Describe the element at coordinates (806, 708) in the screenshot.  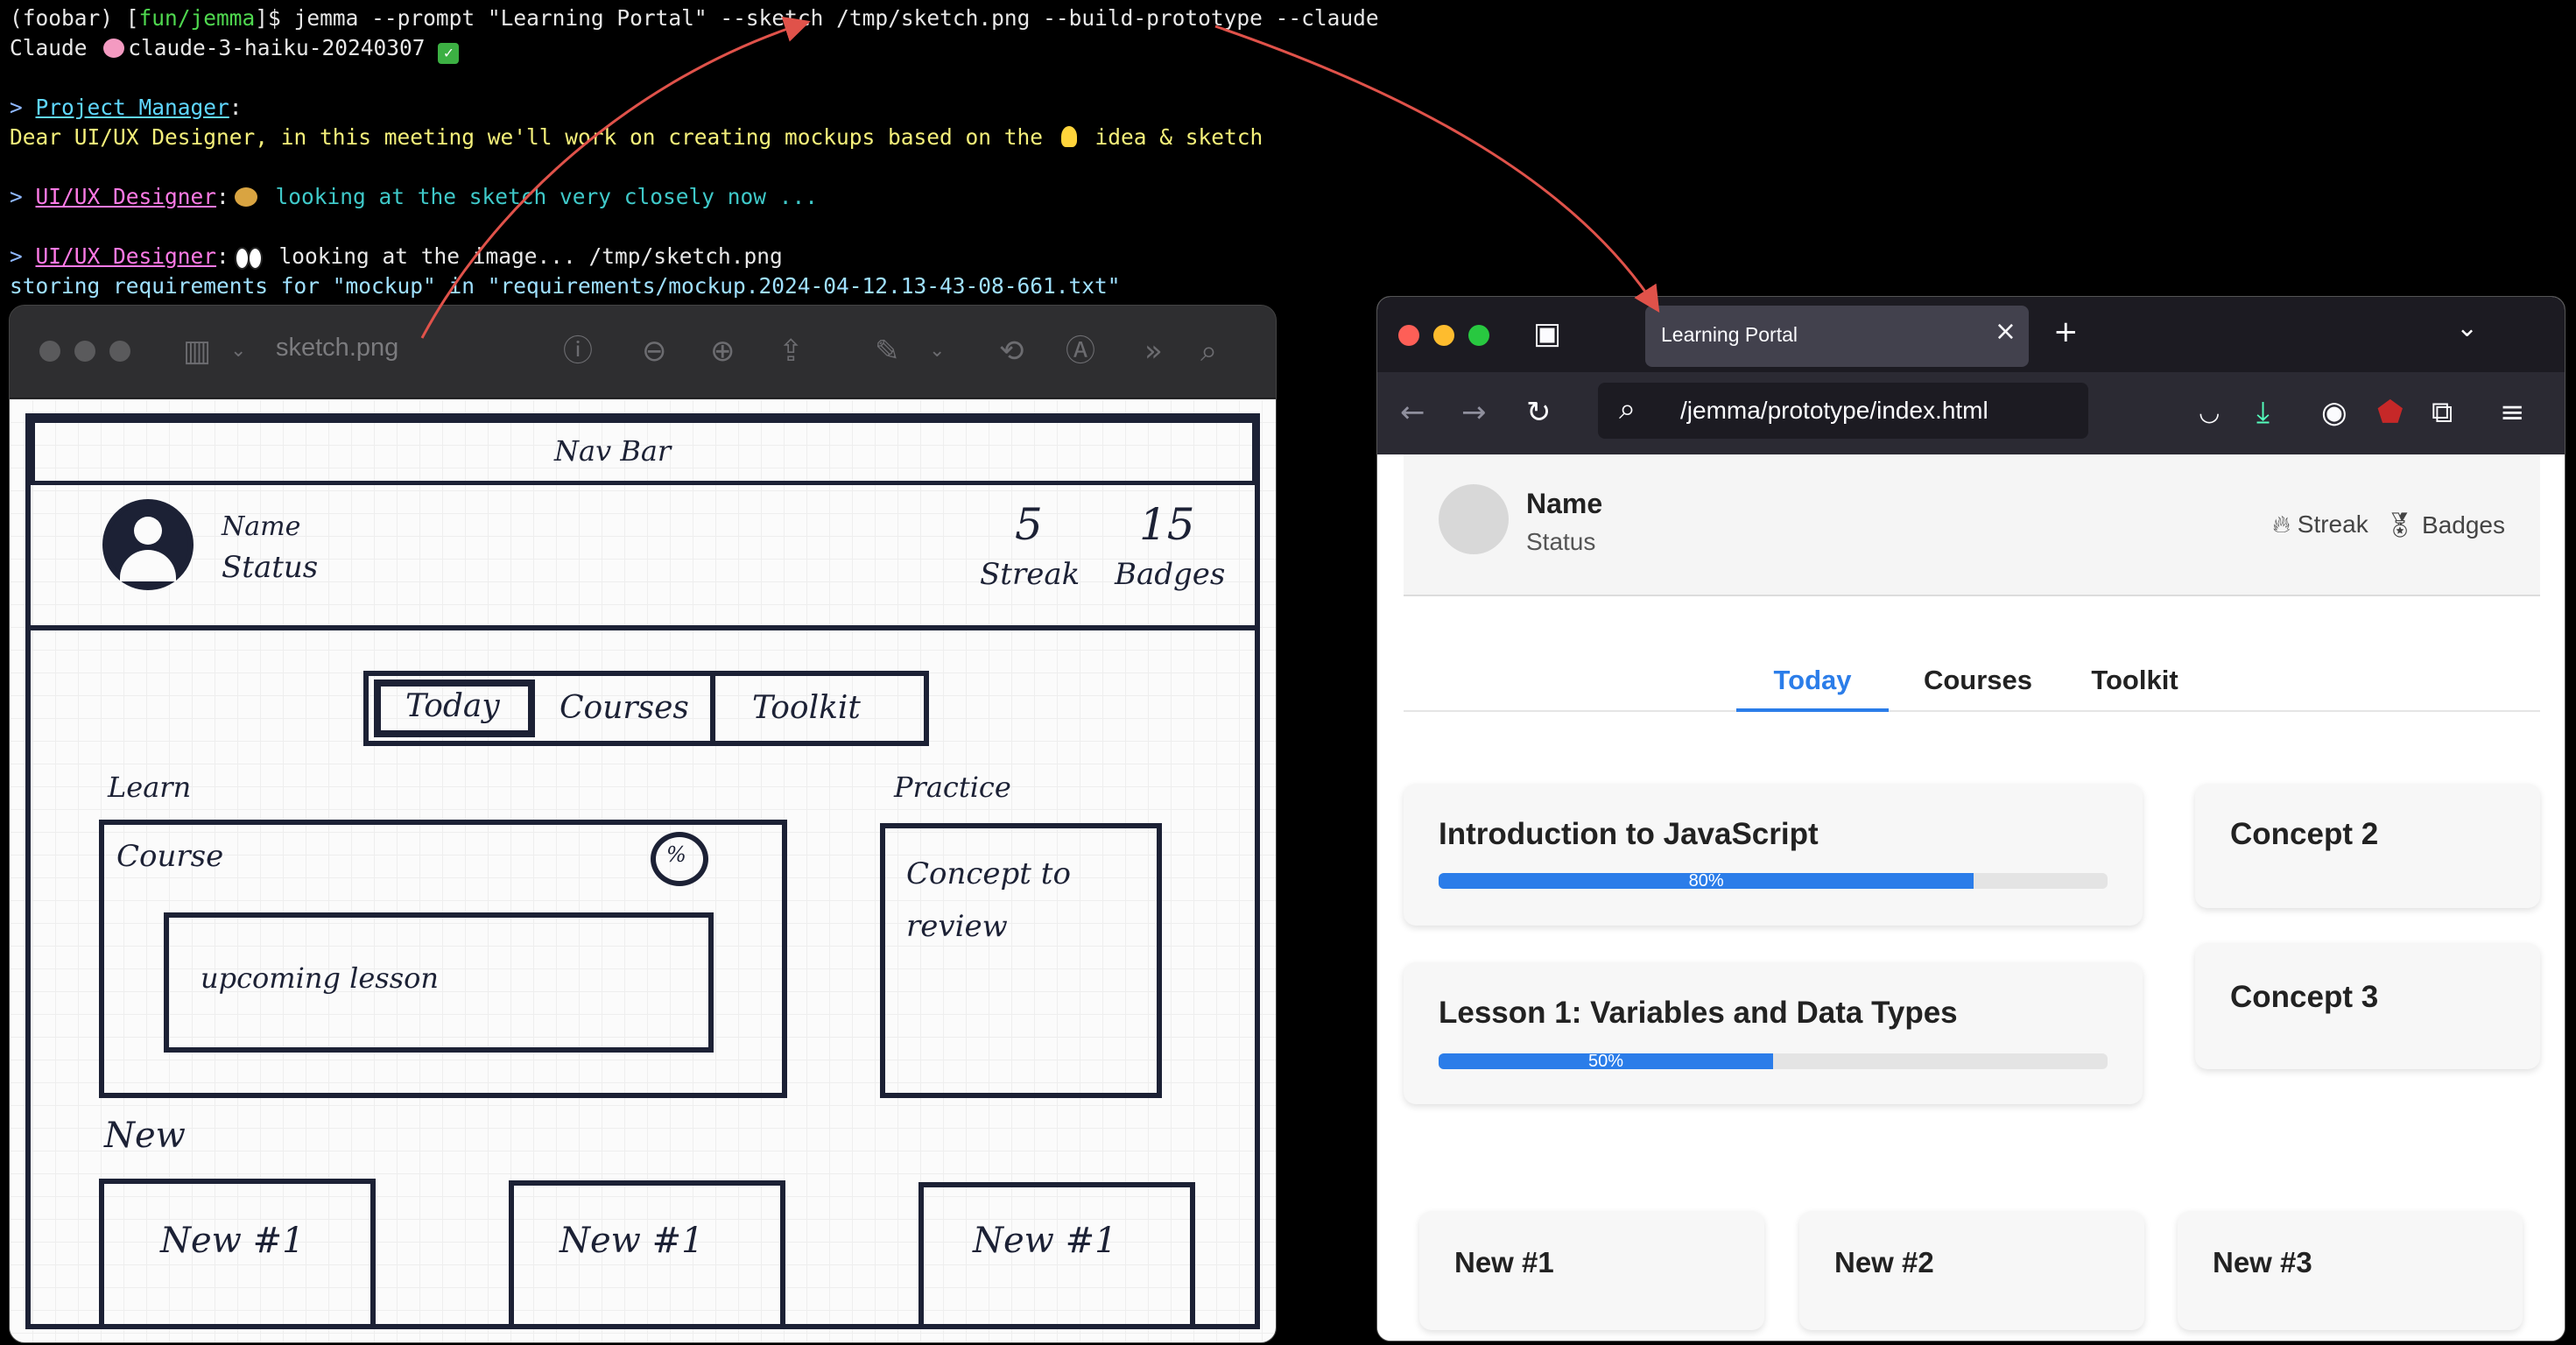
I see `sketch-tab-toolkit-label: Toolkit` at that location.